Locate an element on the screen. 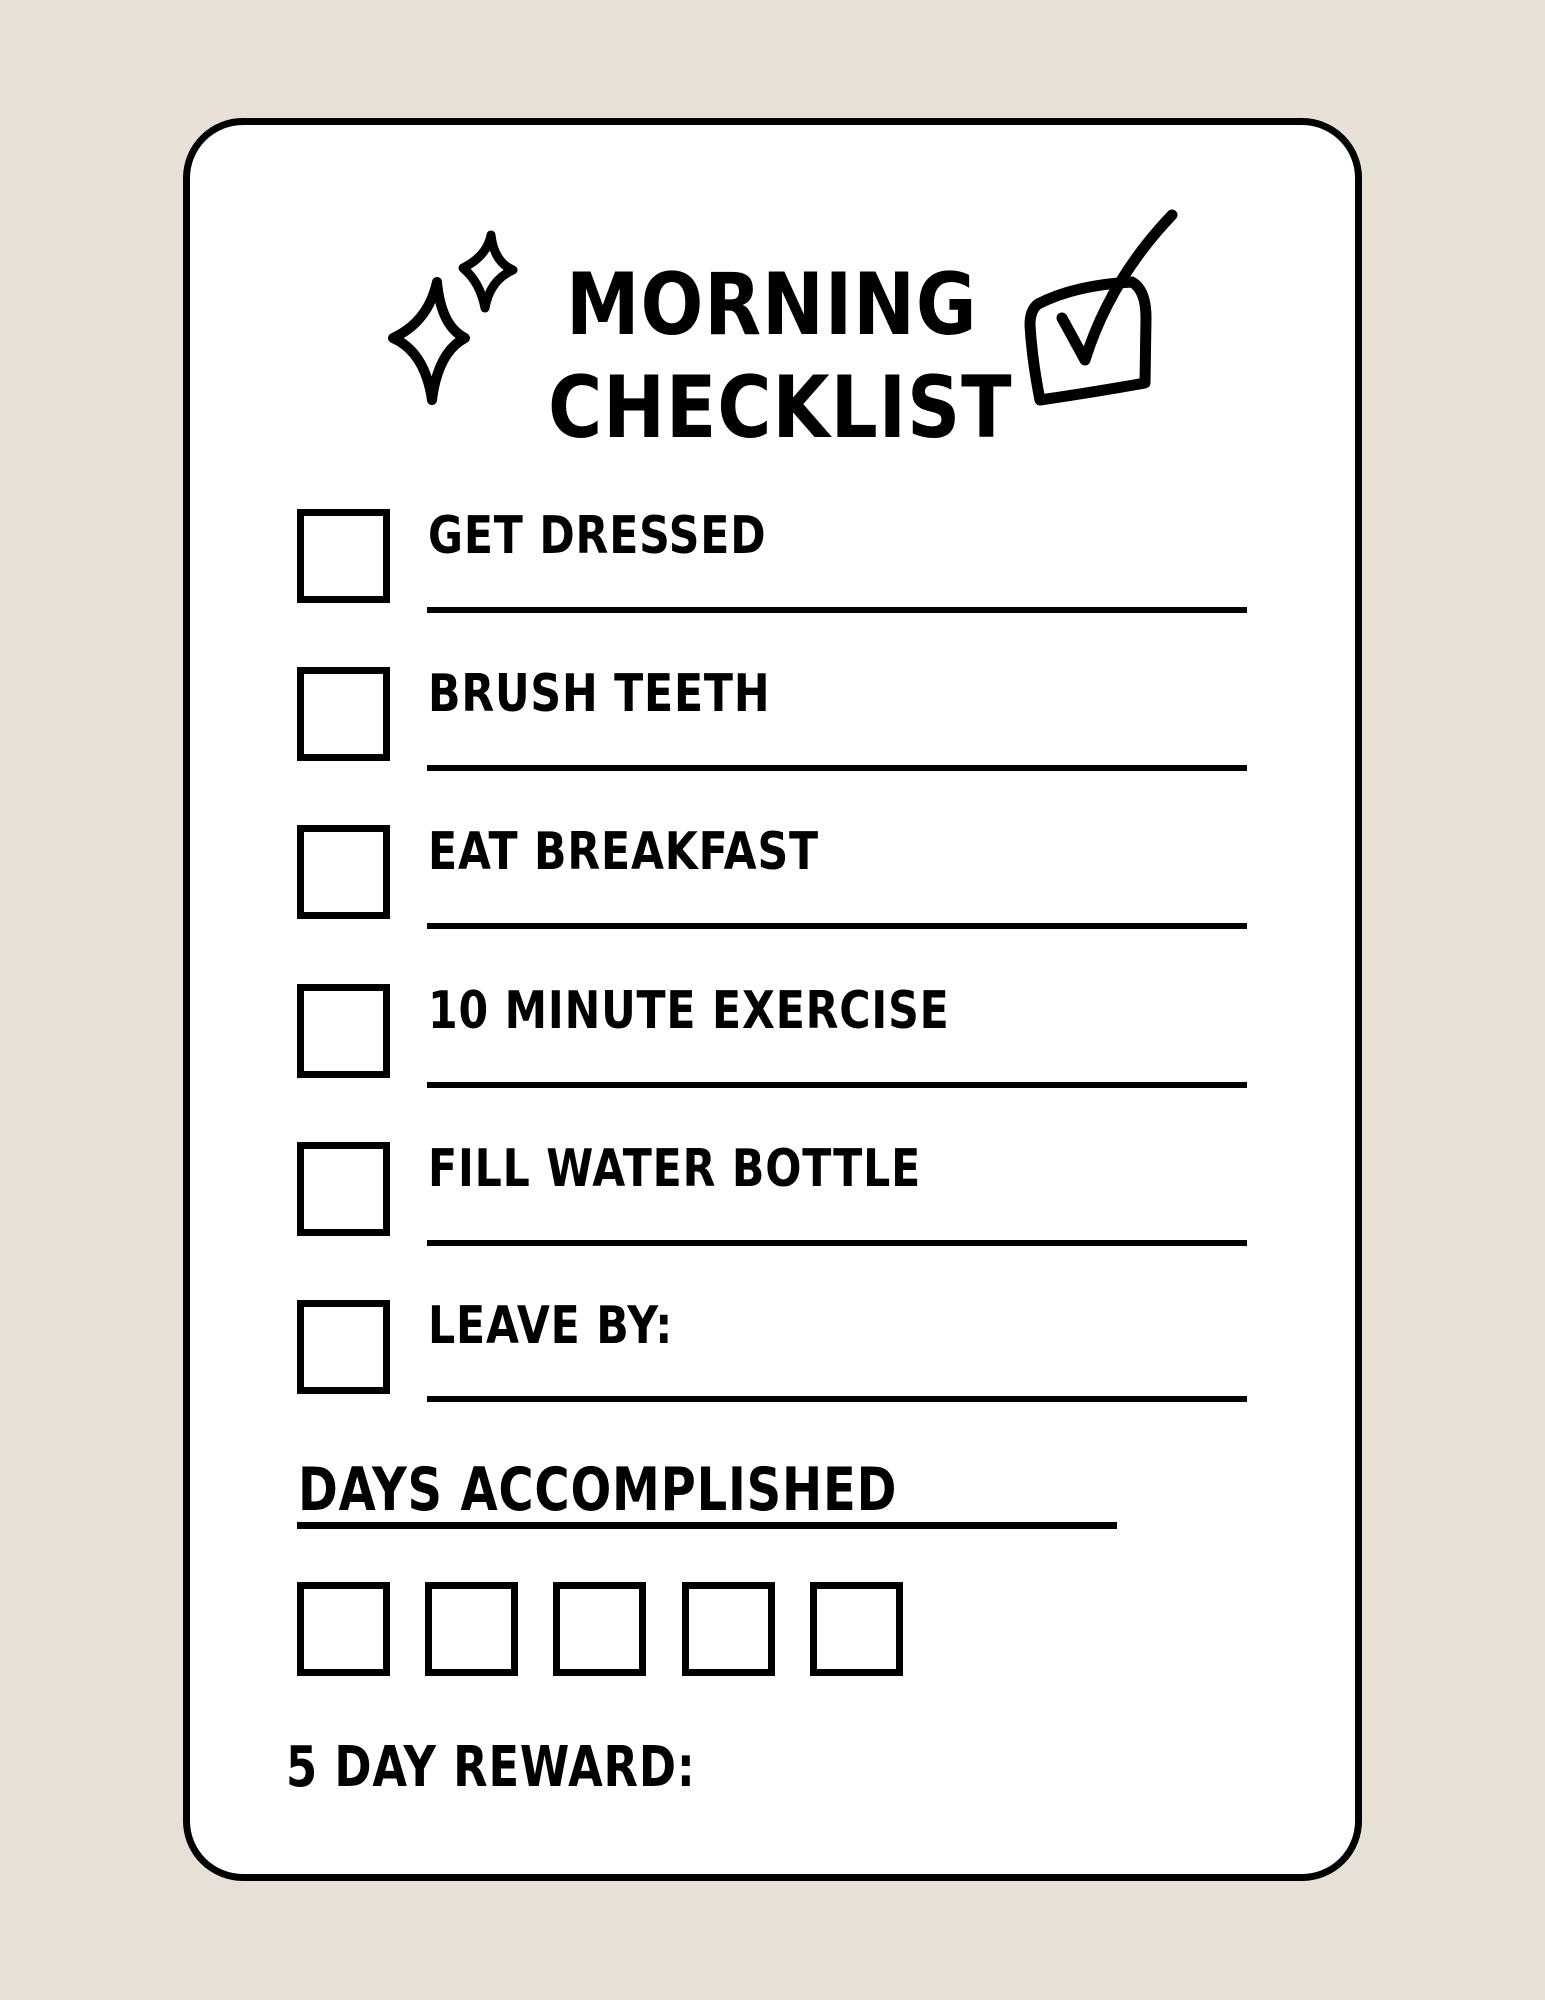 The image size is (1545, 2000). days-accomplished-underline is located at coordinates (707, 1525).